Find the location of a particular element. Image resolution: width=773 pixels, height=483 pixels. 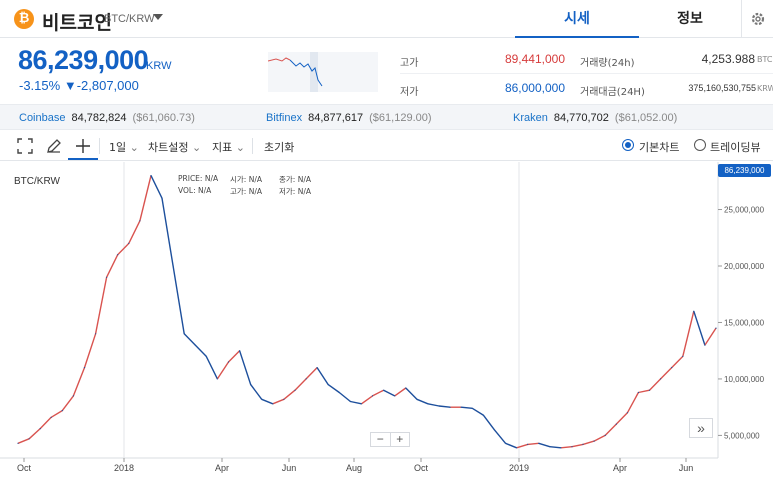

fullscreen-icon is located at coordinates (25, 146).